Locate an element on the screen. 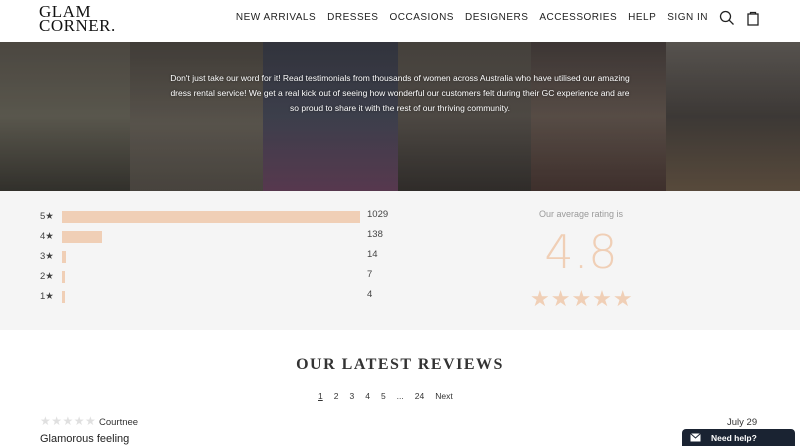 This screenshot has width=800, height=446. rating-label: 3★ is located at coordinates (47, 256).